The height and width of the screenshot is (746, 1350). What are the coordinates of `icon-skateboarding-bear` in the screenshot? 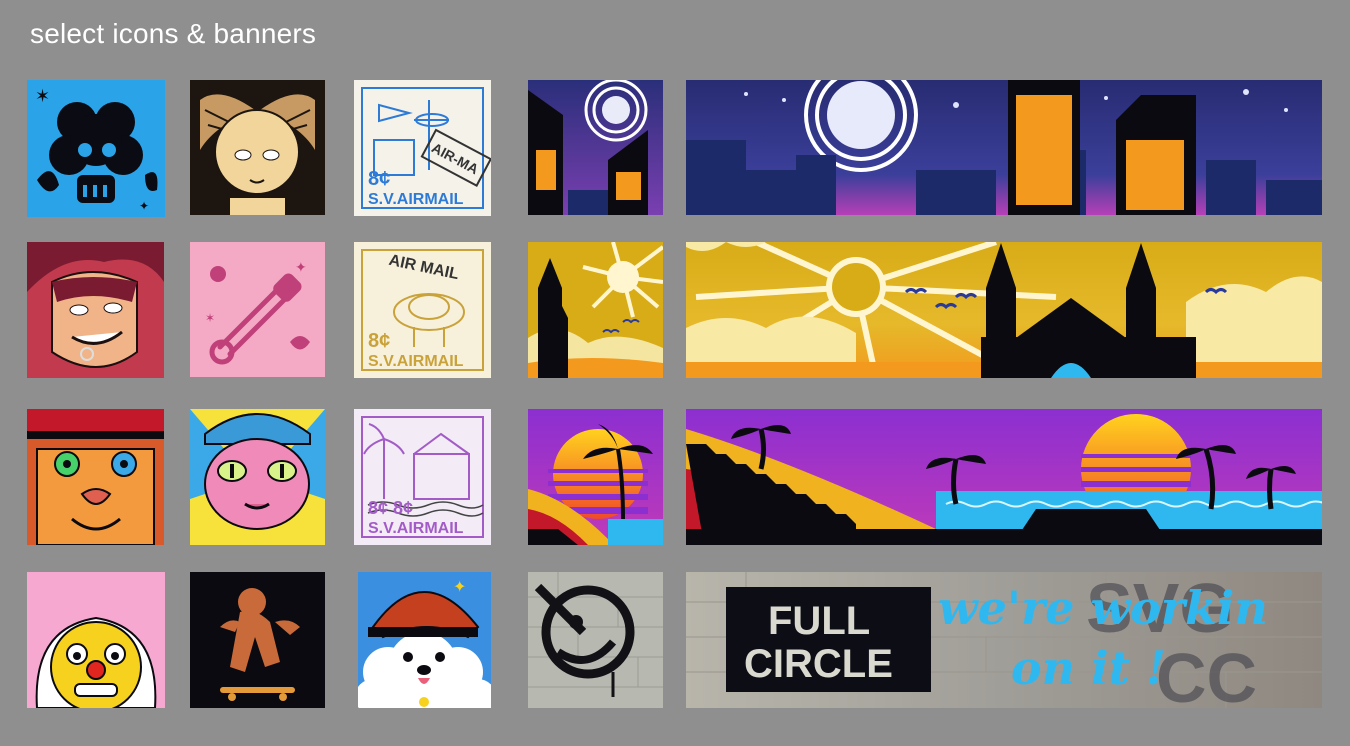 It's located at (257, 640).